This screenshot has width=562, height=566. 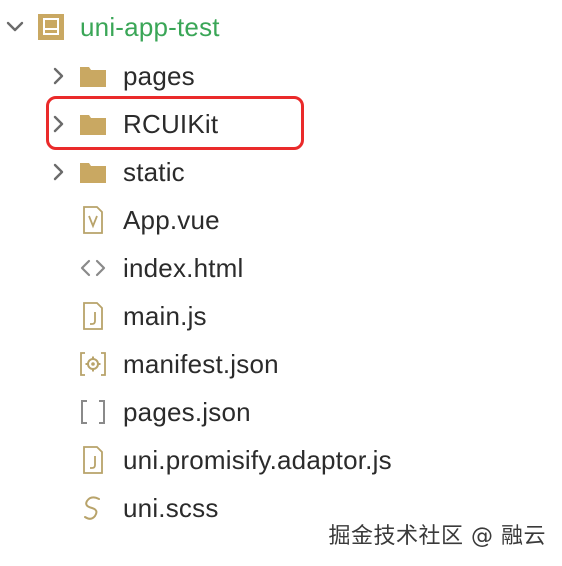 What do you see at coordinates (281, 316) in the screenshot?
I see `tree-item-main-js: main.js` at bounding box center [281, 316].